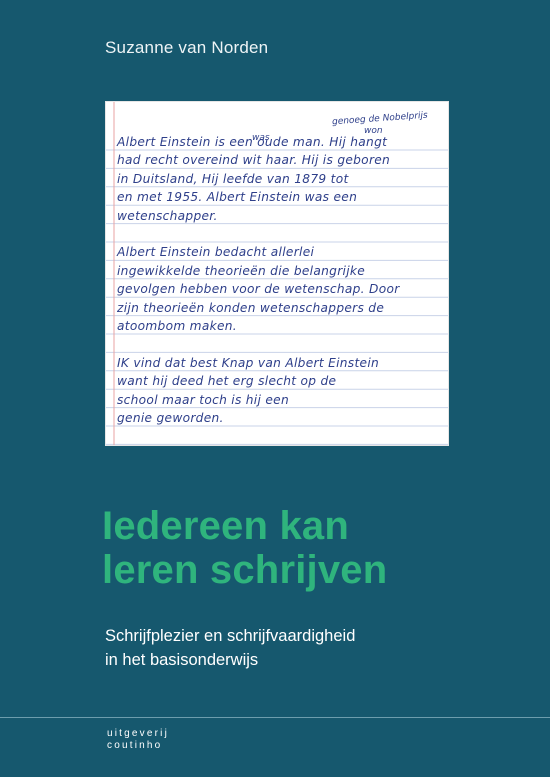 This screenshot has height=777, width=550. I want to click on publisher-logo: uitgeverij coutinho, so click(138, 740).